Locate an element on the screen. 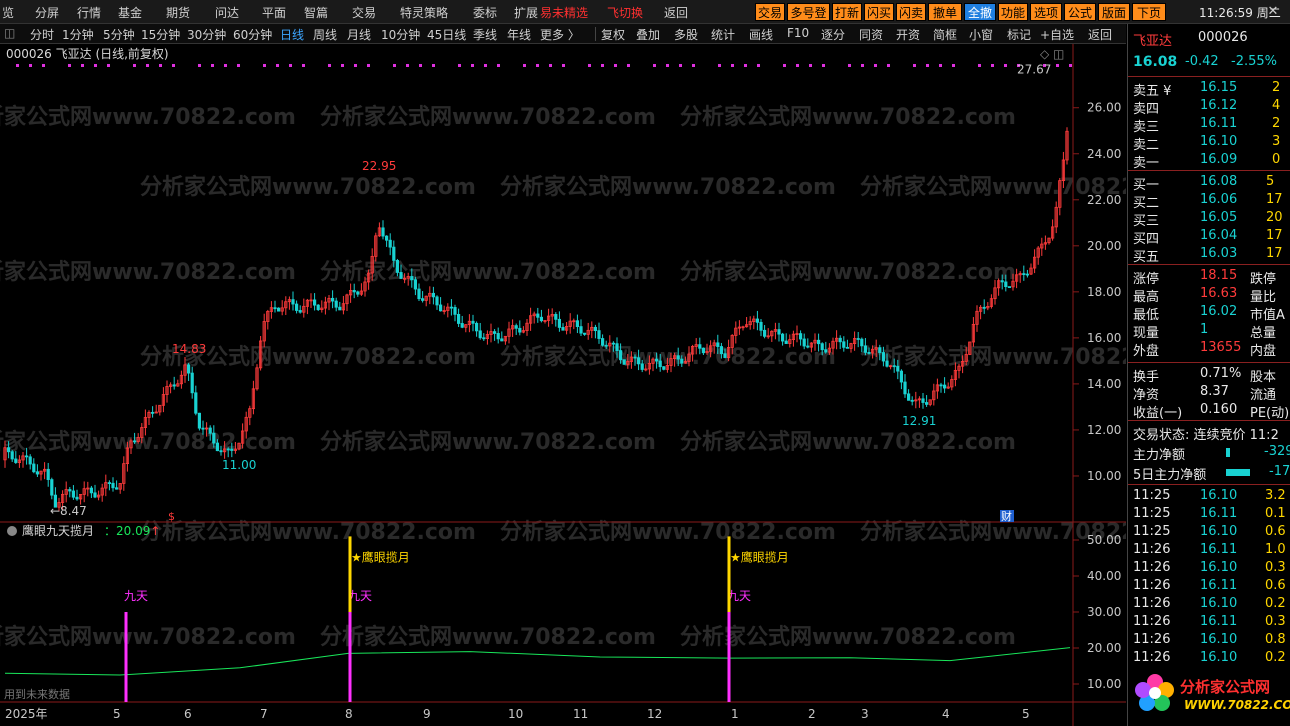 The image size is (1290, 726). tool-button: 画线 is located at coordinates (761, 34).